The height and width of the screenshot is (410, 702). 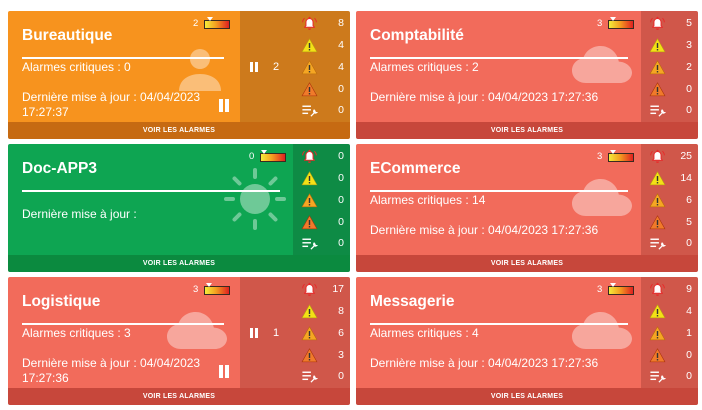 What do you see at coordinates (689, 45) in the screenshot?
I see `warning-yellow-count: 3` at bounding box center [689, 45].